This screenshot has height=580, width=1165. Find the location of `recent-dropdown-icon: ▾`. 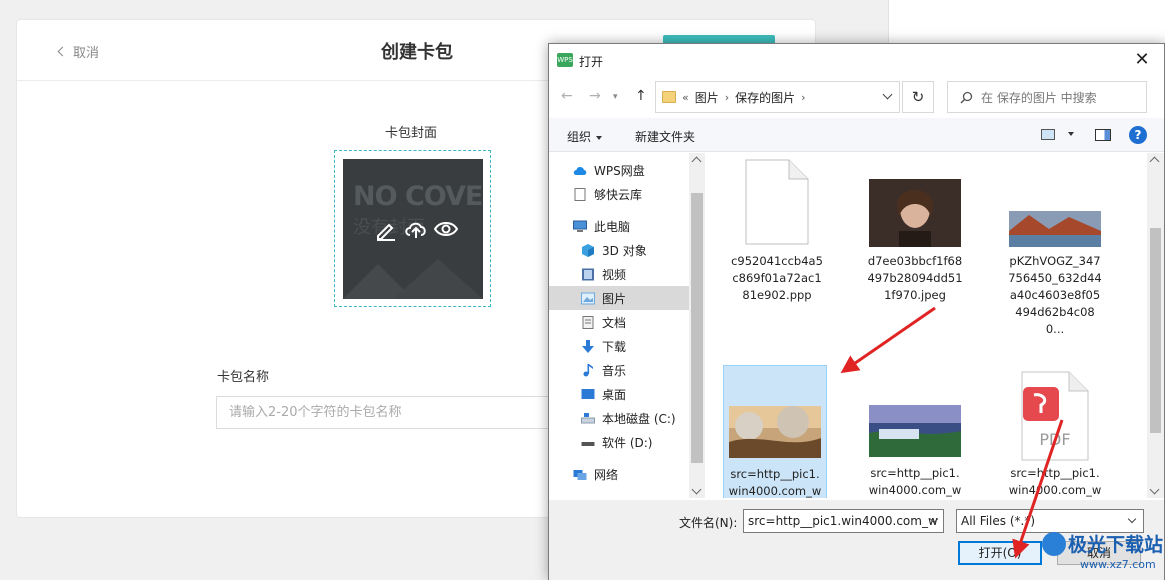

recent-dropdown-icon: ▾ is located at coordinates (615, 97).